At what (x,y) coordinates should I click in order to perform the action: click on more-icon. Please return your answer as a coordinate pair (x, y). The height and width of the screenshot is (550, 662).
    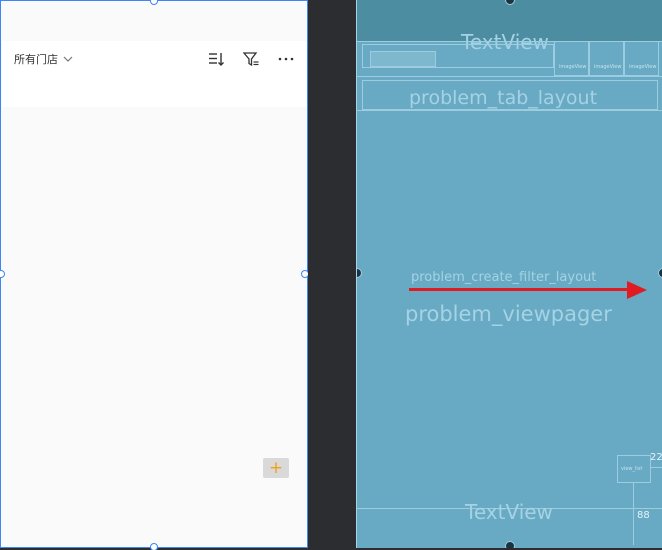
    Looking at the image, I should click on (286, 59).